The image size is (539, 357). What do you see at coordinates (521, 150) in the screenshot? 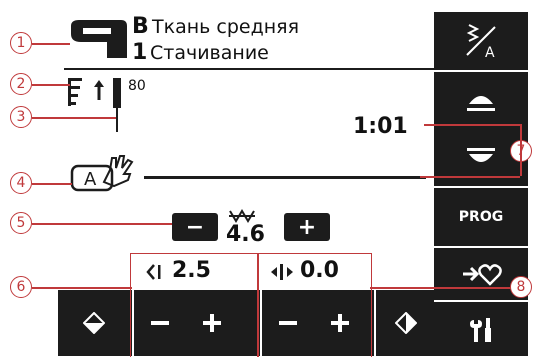
I see `callout-line-7-vertical` at bounding box center [521, 150].